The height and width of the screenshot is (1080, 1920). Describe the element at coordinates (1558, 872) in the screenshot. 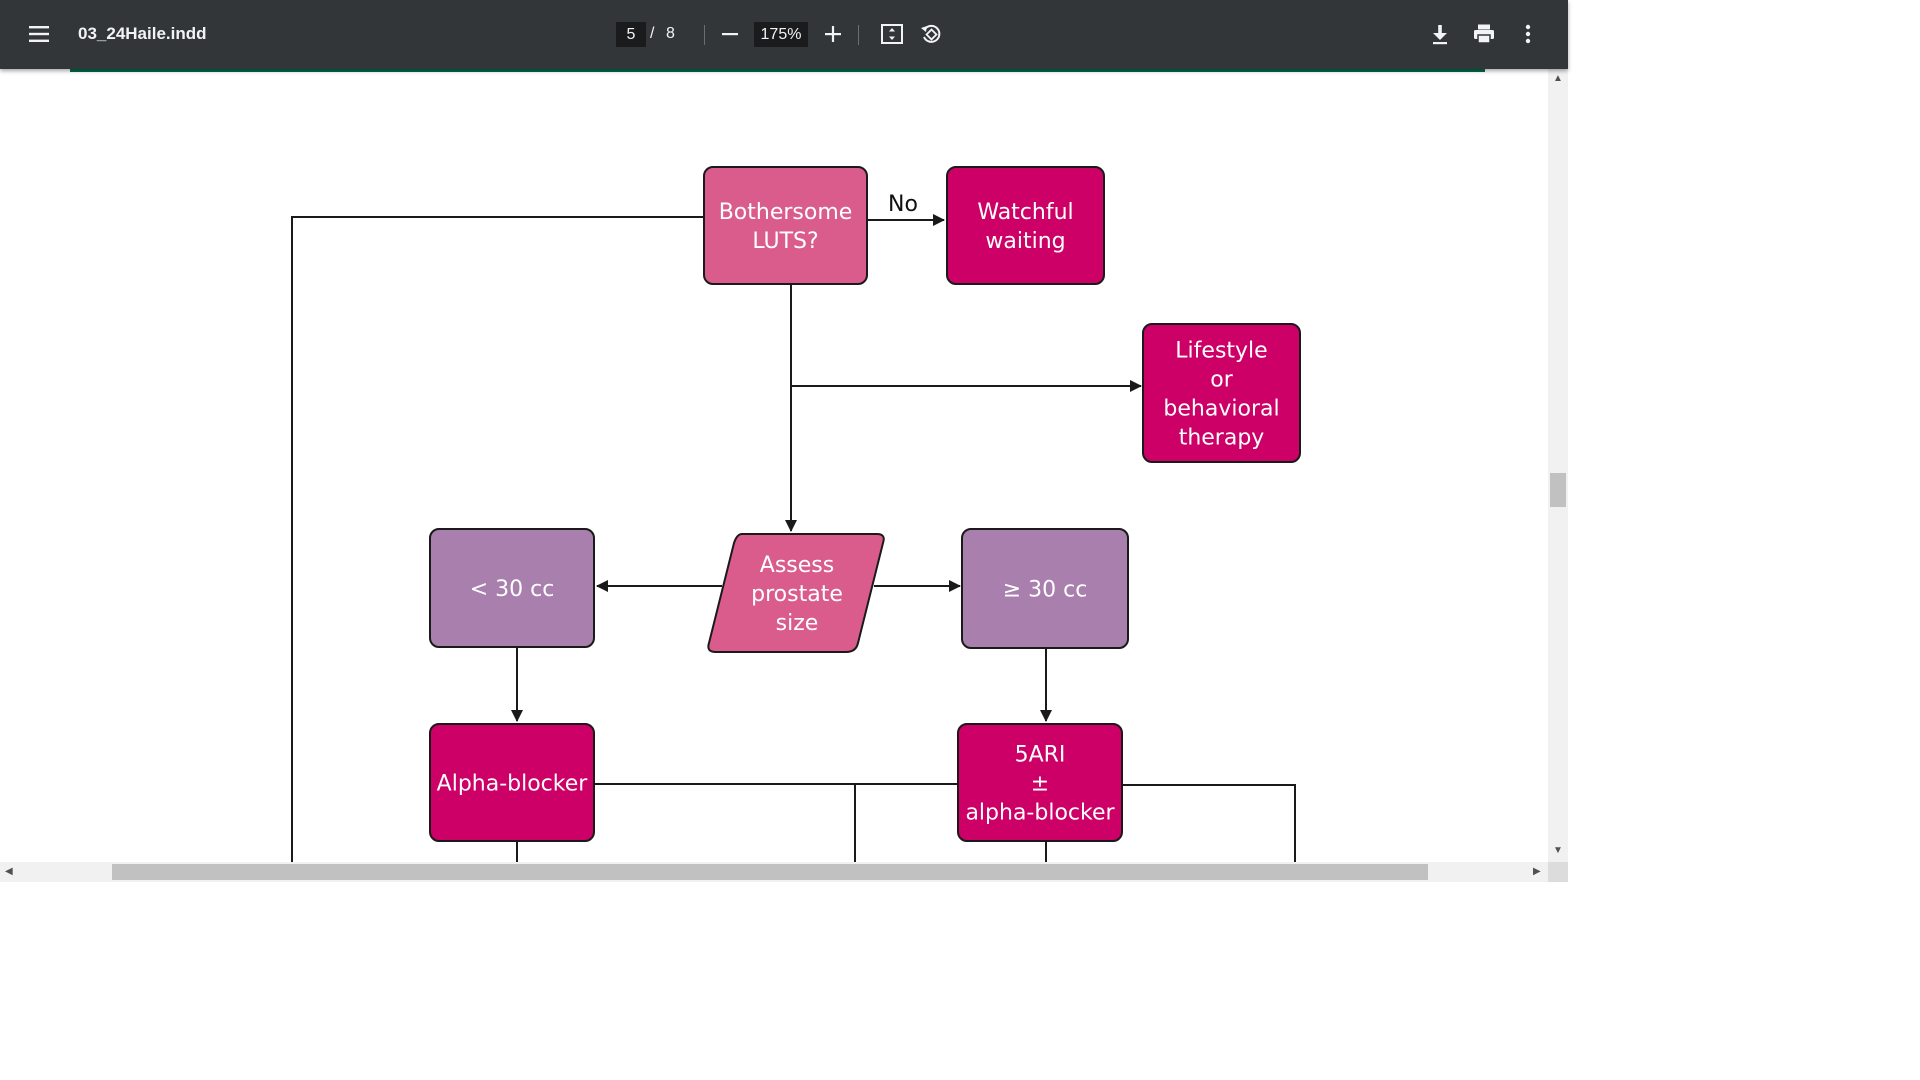

I see `scrollbar-corner` at that location.